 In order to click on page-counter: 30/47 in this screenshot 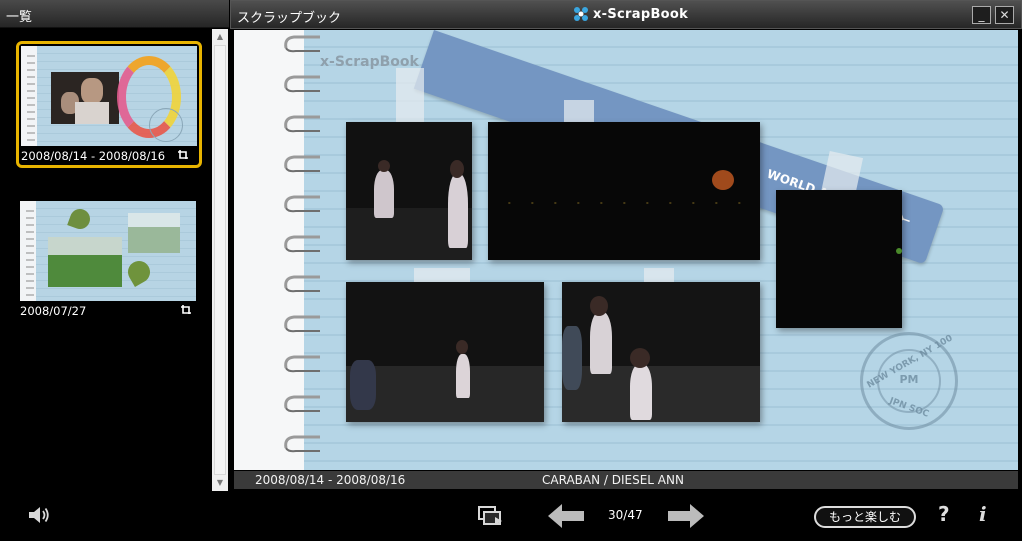, I will do `click(625, 515)`.